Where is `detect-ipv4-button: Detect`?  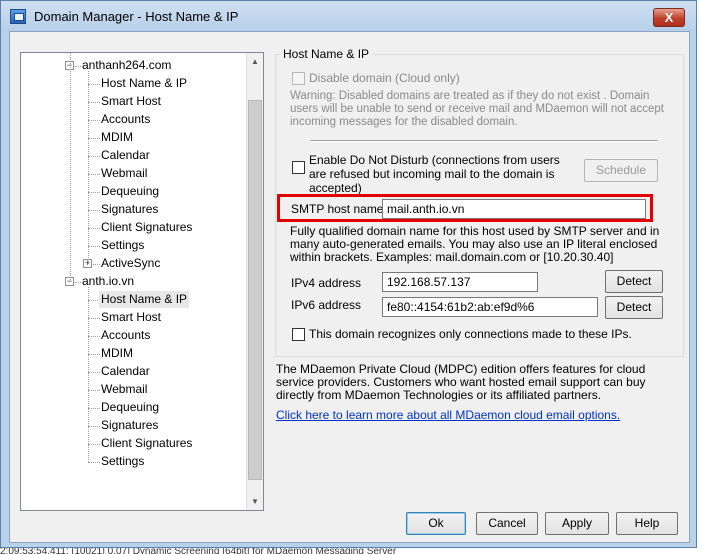 detect-ipv4-button: Detect is located at coordinates (634, 281).